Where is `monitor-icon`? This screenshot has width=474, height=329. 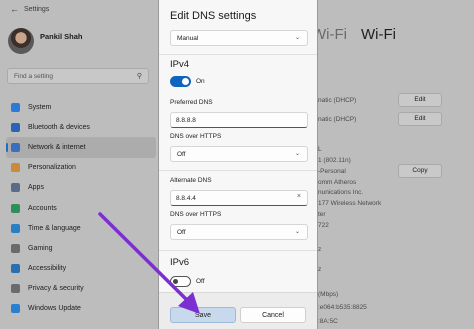
monitor-icon is located at coordinates (15, 107).